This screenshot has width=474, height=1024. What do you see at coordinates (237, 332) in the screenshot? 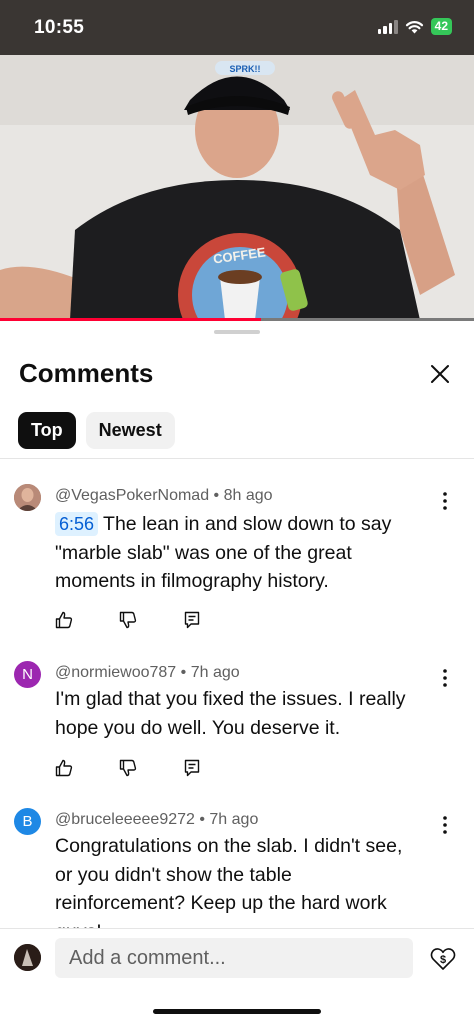
I see `drag-handle` at bounding box center [237, 332].